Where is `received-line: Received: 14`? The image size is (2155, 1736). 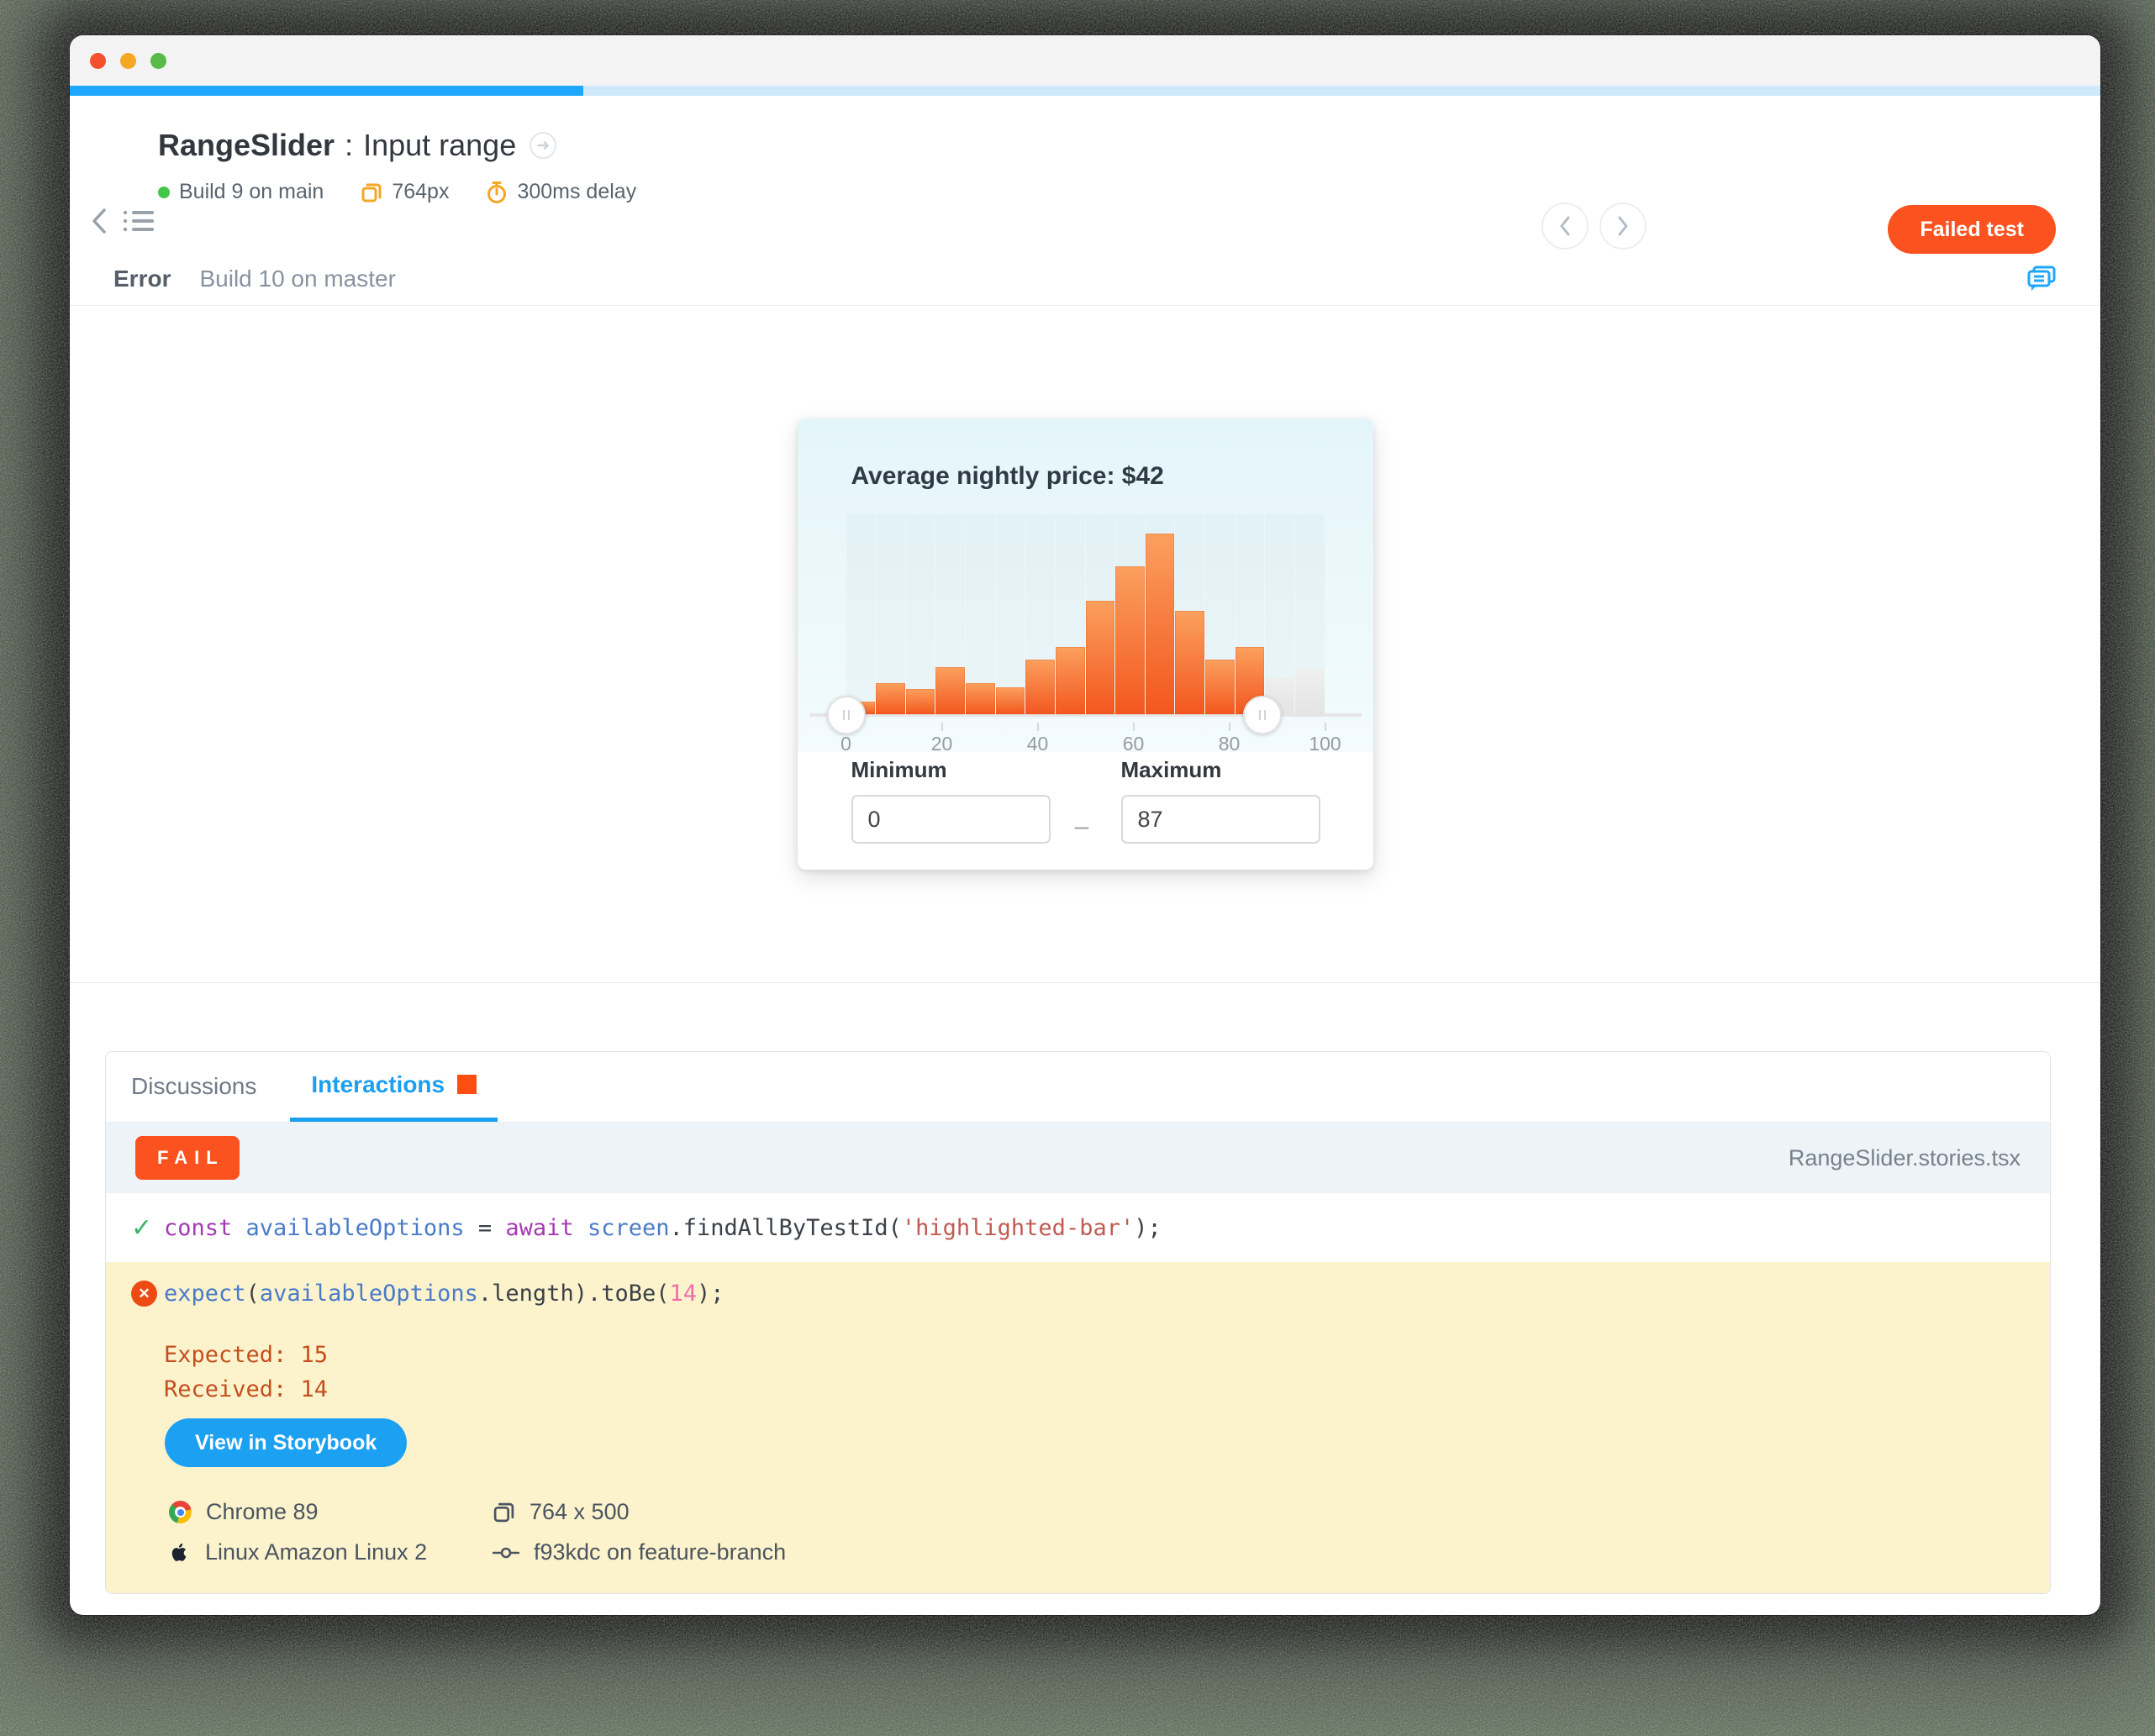 received-line: Received: 14 is located at coordinates (246, 1389).